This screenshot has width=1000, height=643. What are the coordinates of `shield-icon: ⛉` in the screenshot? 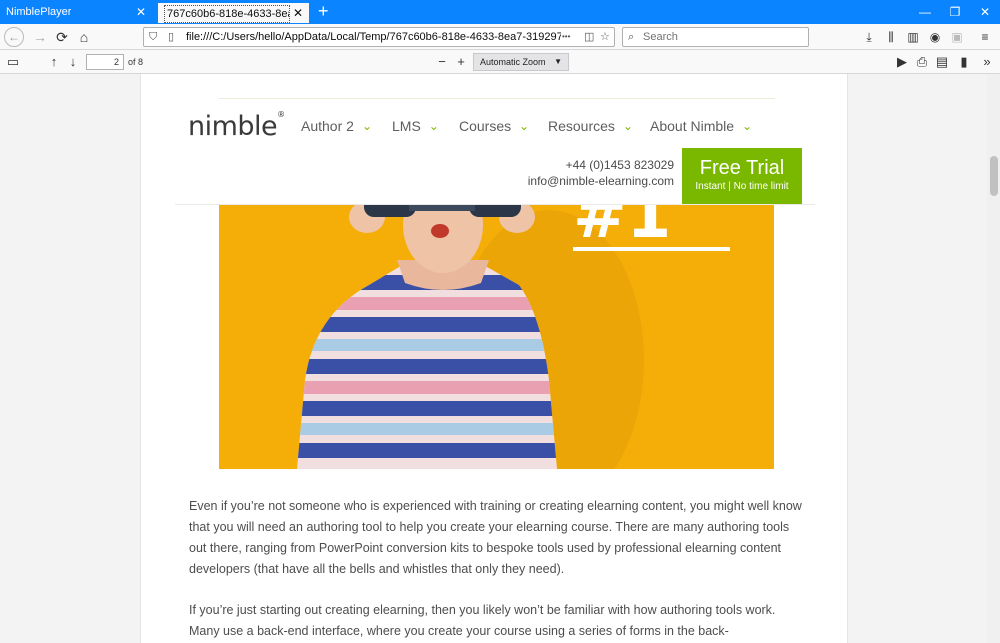 It's located at (153, 37).